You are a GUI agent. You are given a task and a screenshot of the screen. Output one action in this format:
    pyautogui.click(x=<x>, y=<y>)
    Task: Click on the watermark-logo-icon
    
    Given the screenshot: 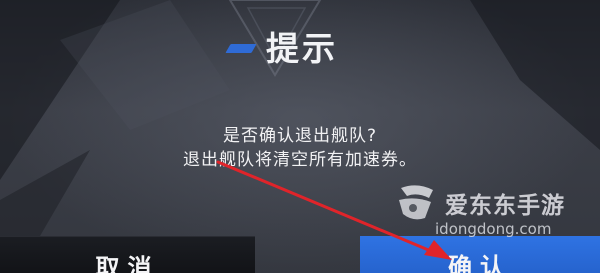 What is the action you would take?
    pyautogui.click(x=416, y=202)
    